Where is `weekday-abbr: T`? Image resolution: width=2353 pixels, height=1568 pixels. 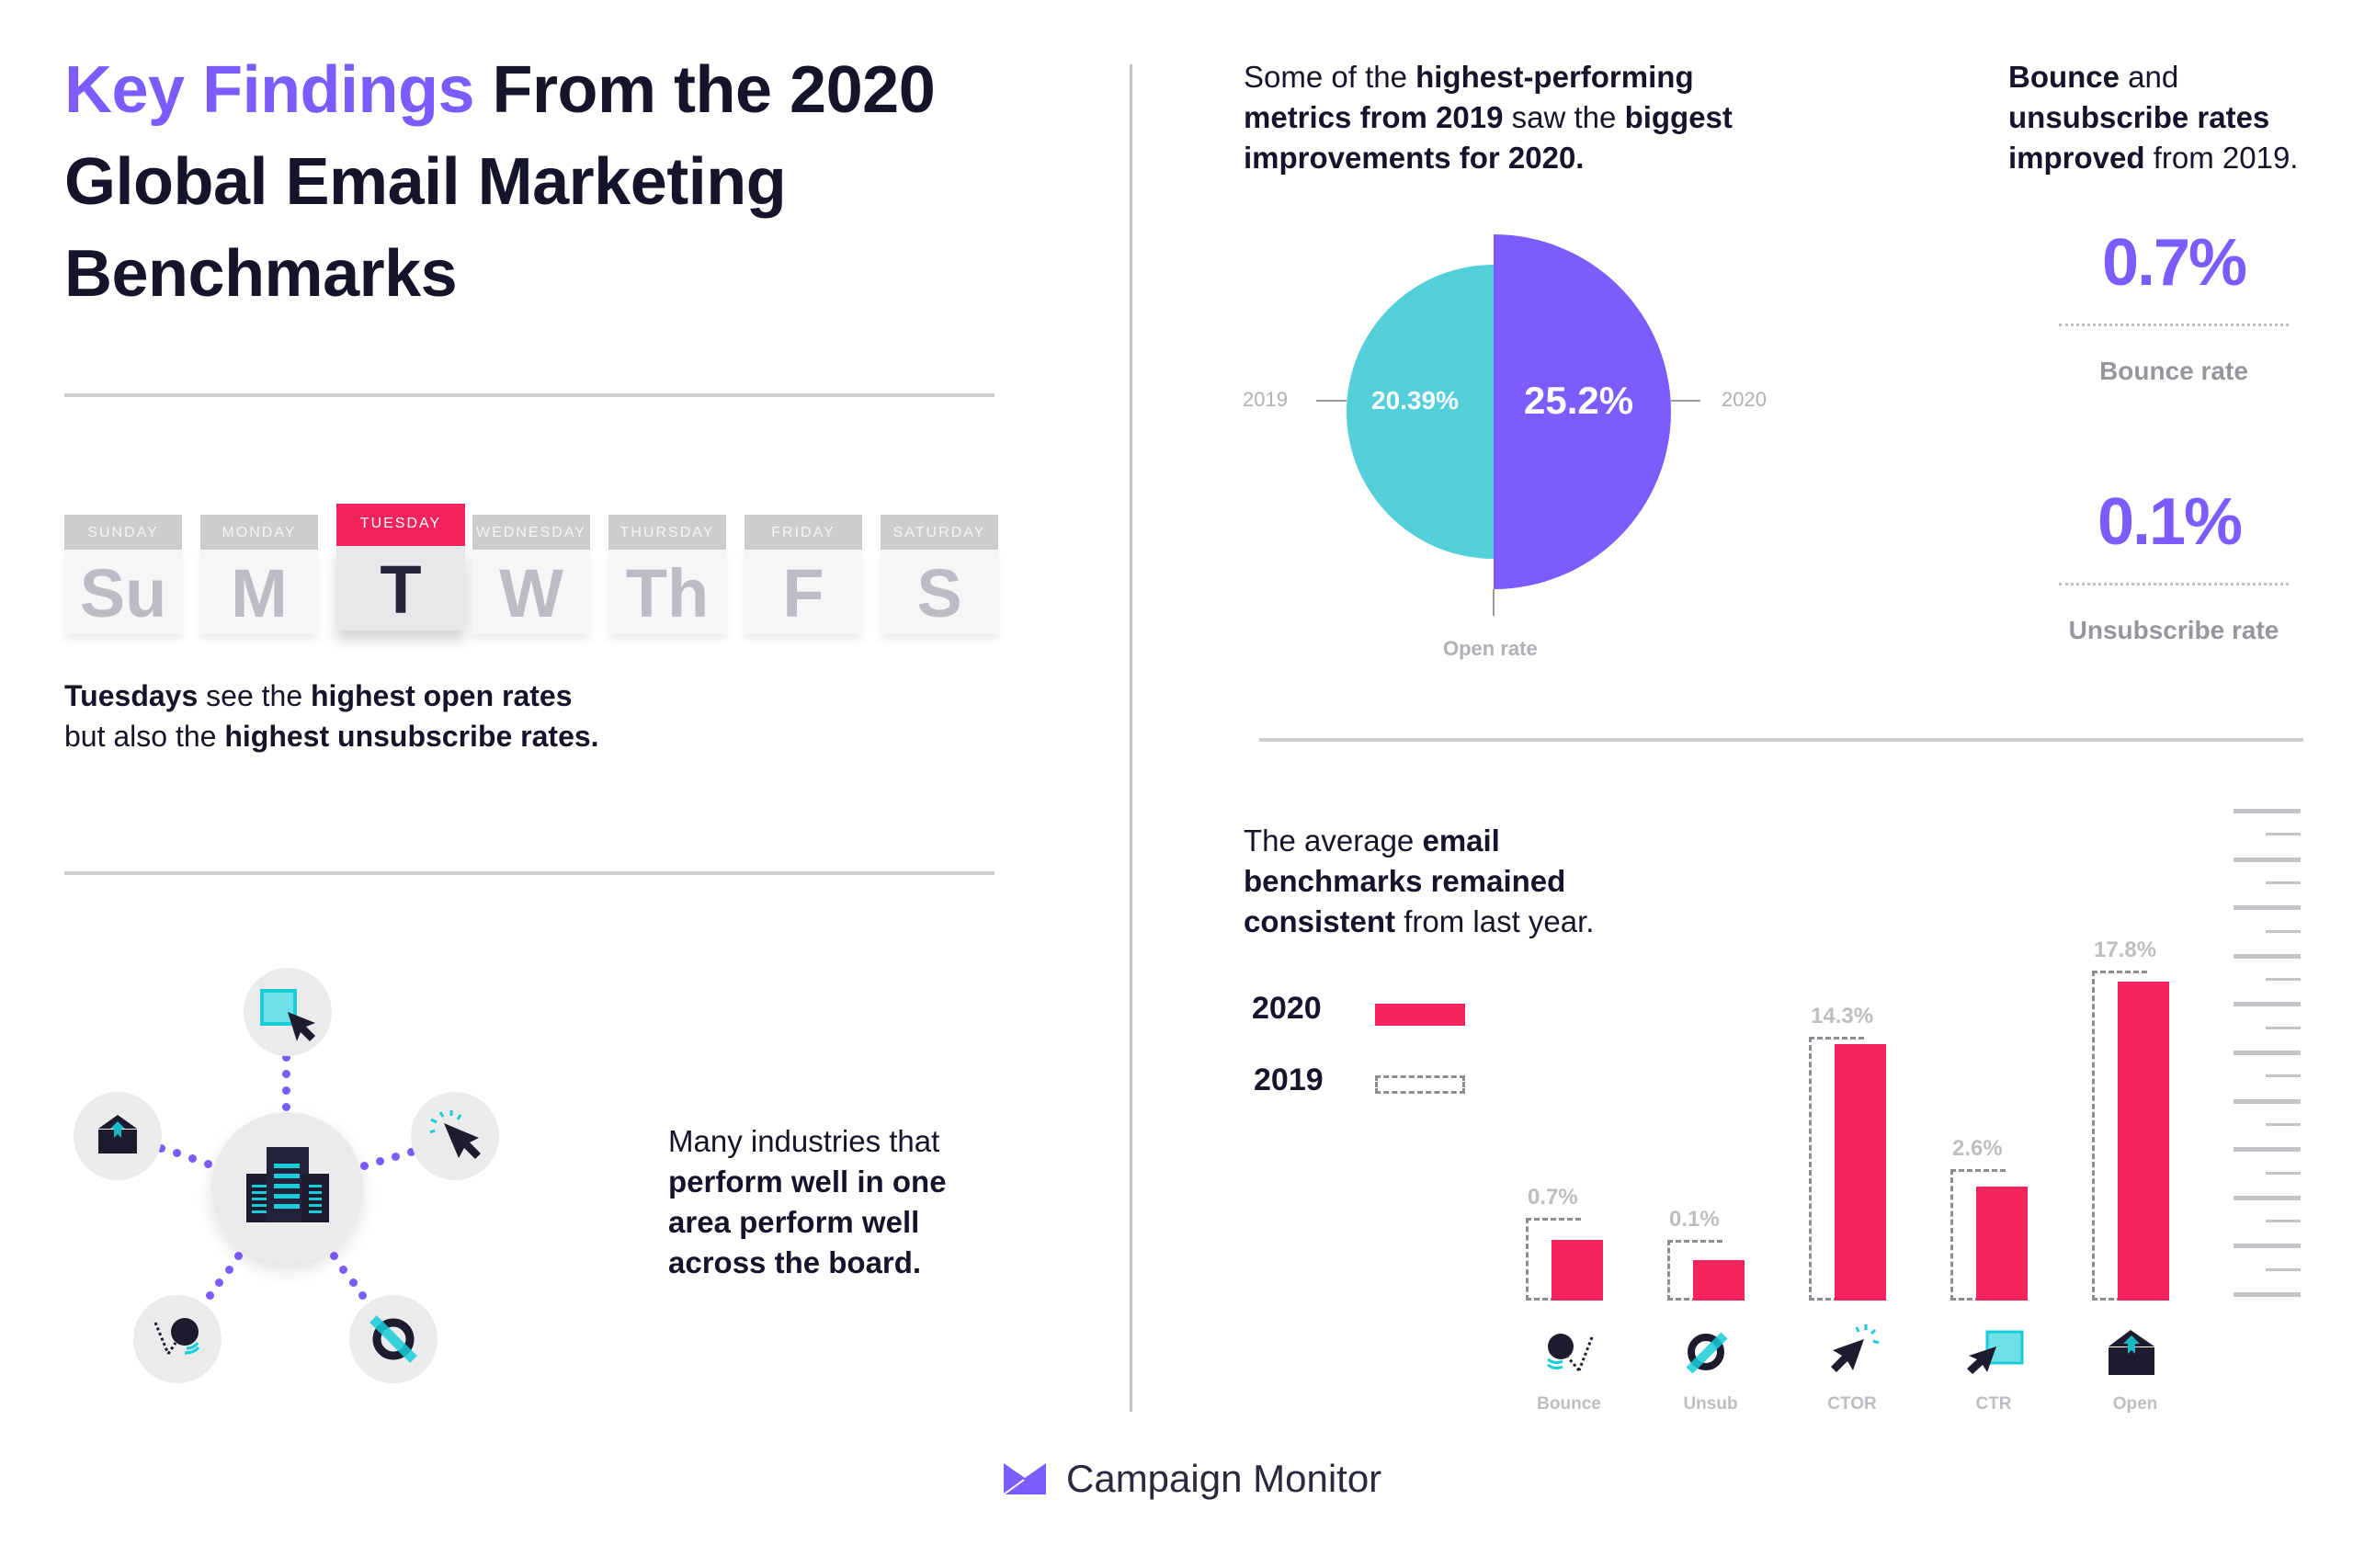
weekday-abbr: T is located at coordinates (400, 588).